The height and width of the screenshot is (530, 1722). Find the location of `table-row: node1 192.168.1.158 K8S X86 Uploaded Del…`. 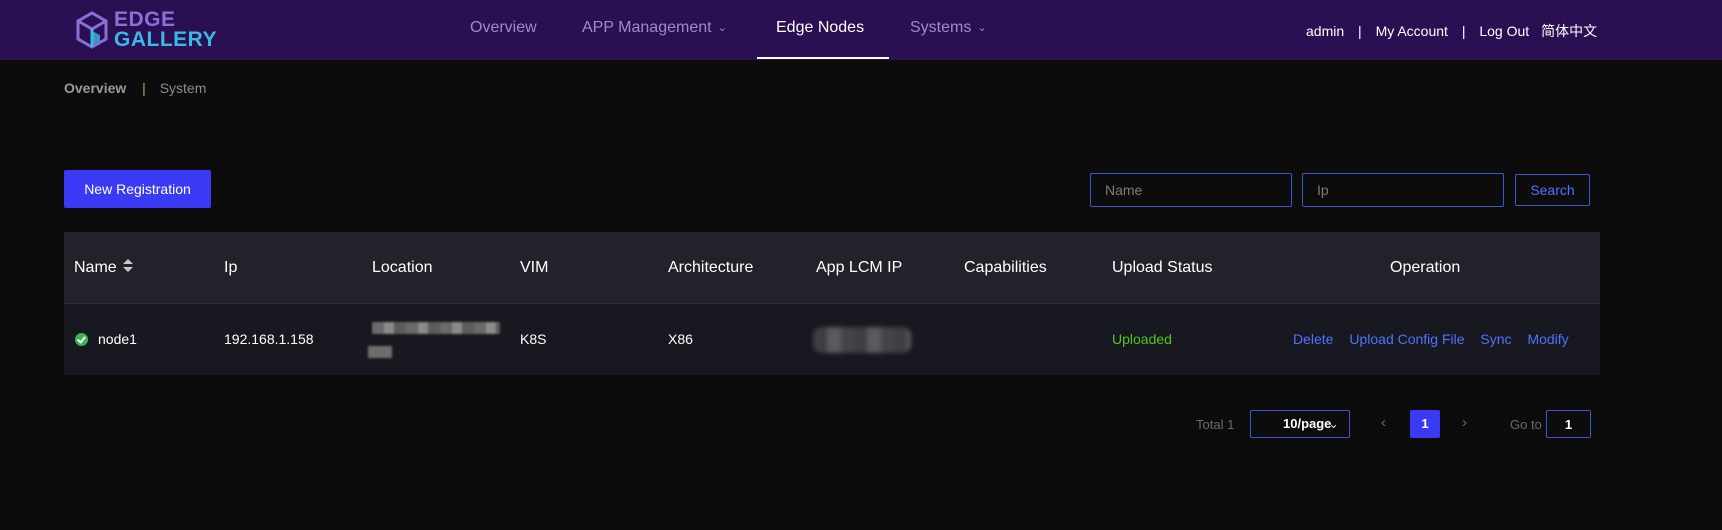

table-row: node1 192.168.1.158 K8S X86 Uploaded Del… is located at coordinates (832, 339).